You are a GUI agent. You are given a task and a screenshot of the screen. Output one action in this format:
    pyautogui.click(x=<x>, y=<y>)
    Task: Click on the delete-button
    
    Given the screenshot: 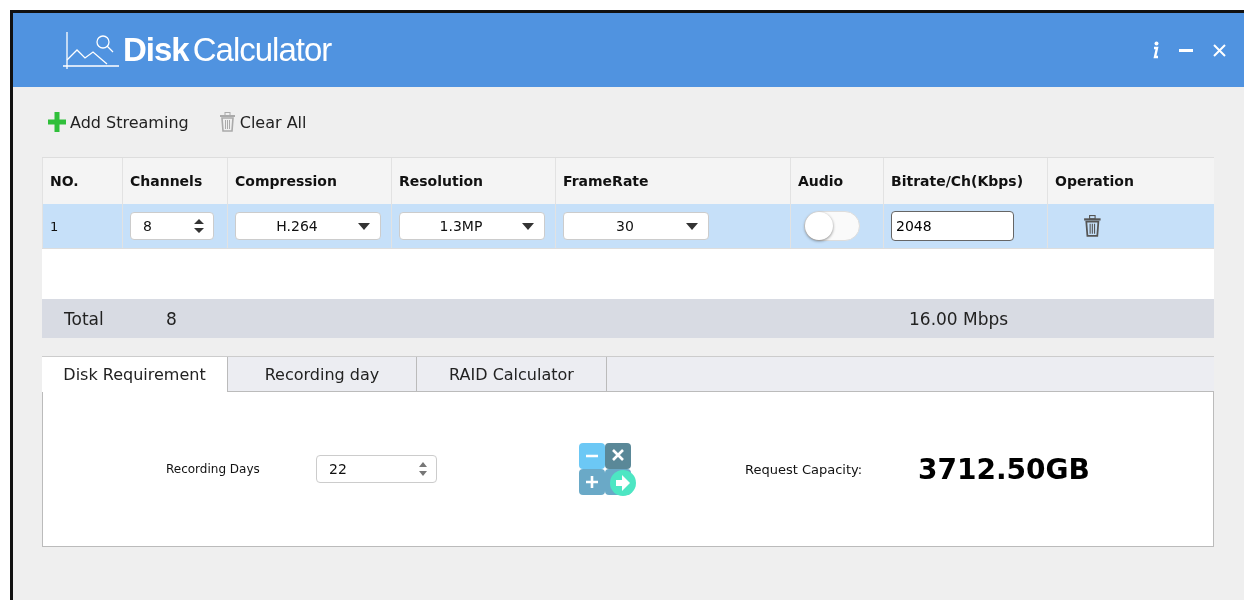 What is the action you would take?
    pyautogui.click(x=1092, y=226)
    